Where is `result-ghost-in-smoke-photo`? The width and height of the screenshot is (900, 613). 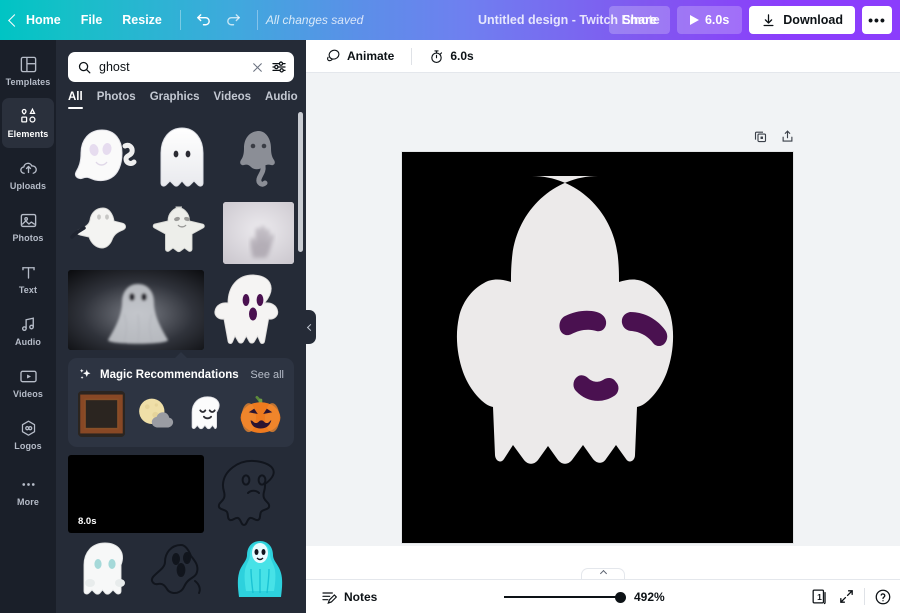 result-ghost-in-smoke-photo is located at coordinates (136, 310).